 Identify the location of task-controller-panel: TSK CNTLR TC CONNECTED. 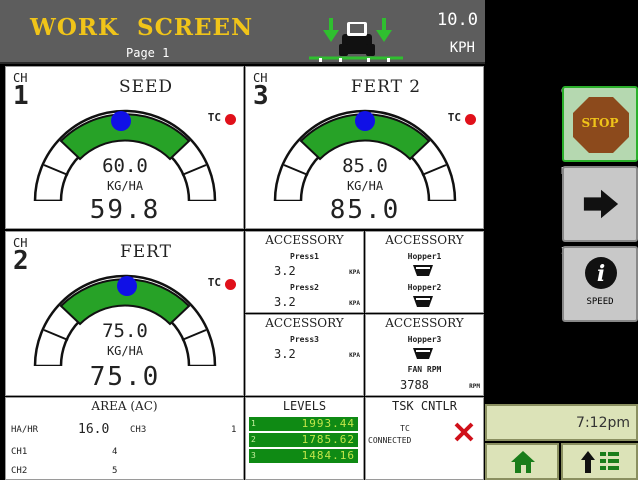
(424, 438).